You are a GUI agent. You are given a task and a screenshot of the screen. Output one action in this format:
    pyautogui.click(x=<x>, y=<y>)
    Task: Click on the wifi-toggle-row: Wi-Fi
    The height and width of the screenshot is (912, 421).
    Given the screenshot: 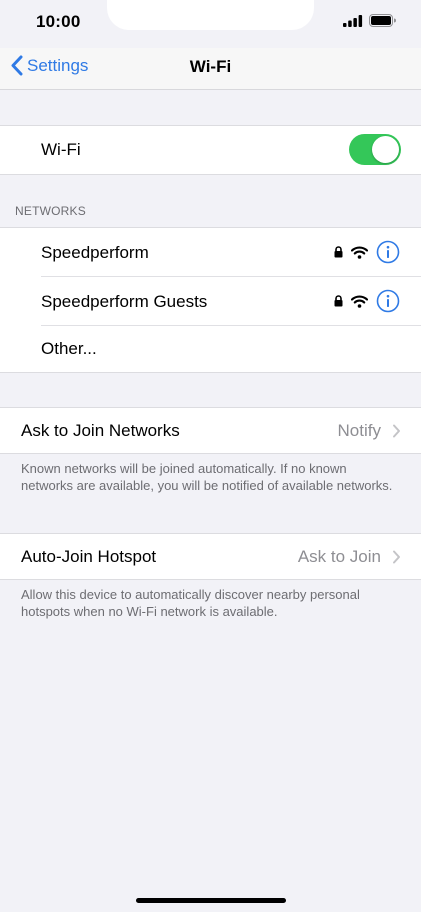 What is the action you would take?
    pyautogui.click(x=210, y=150)
    